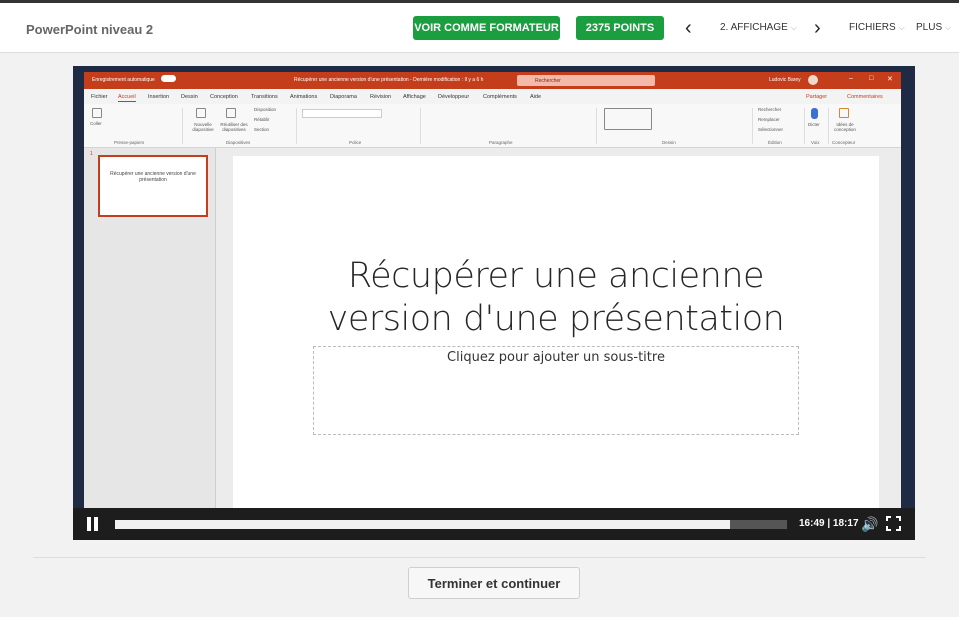 The image size is (959, 617). What do you see at coordinates (769, 119) in the screenshot?
I see `replace-label: Remplacer` at bounding box center [769, 119].